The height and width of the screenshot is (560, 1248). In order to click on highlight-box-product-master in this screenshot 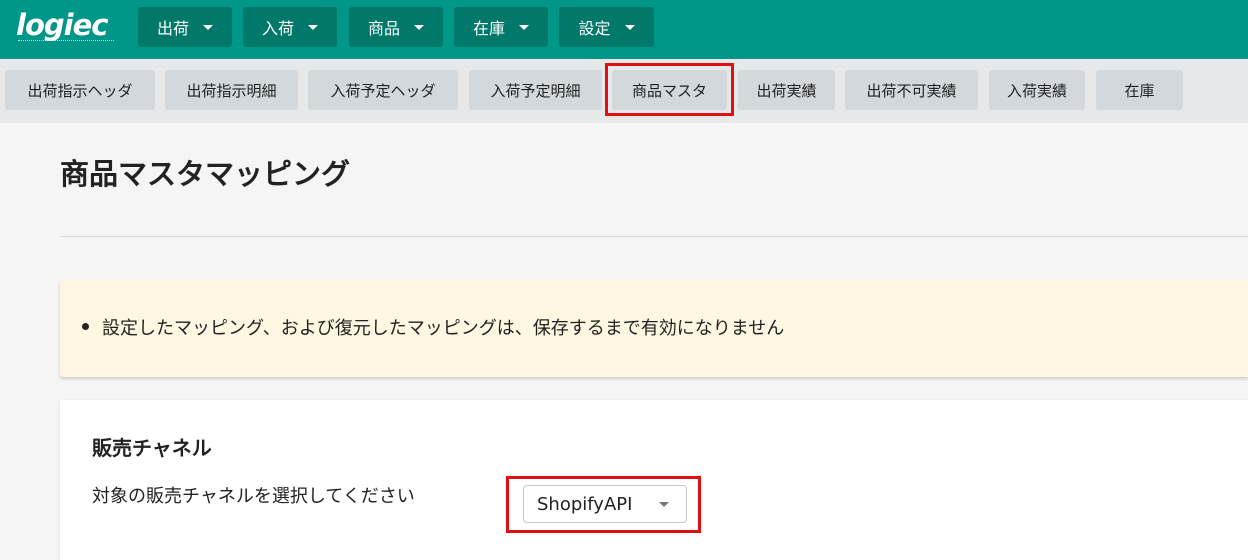, I will do `click(669, 89)`.